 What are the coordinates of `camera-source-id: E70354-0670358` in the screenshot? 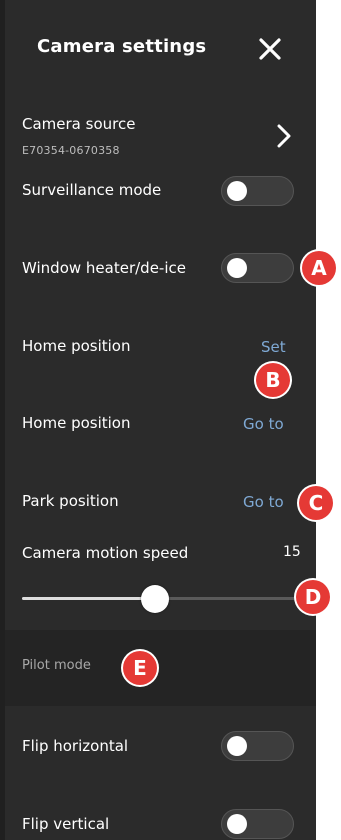 It's located at (71, 150).